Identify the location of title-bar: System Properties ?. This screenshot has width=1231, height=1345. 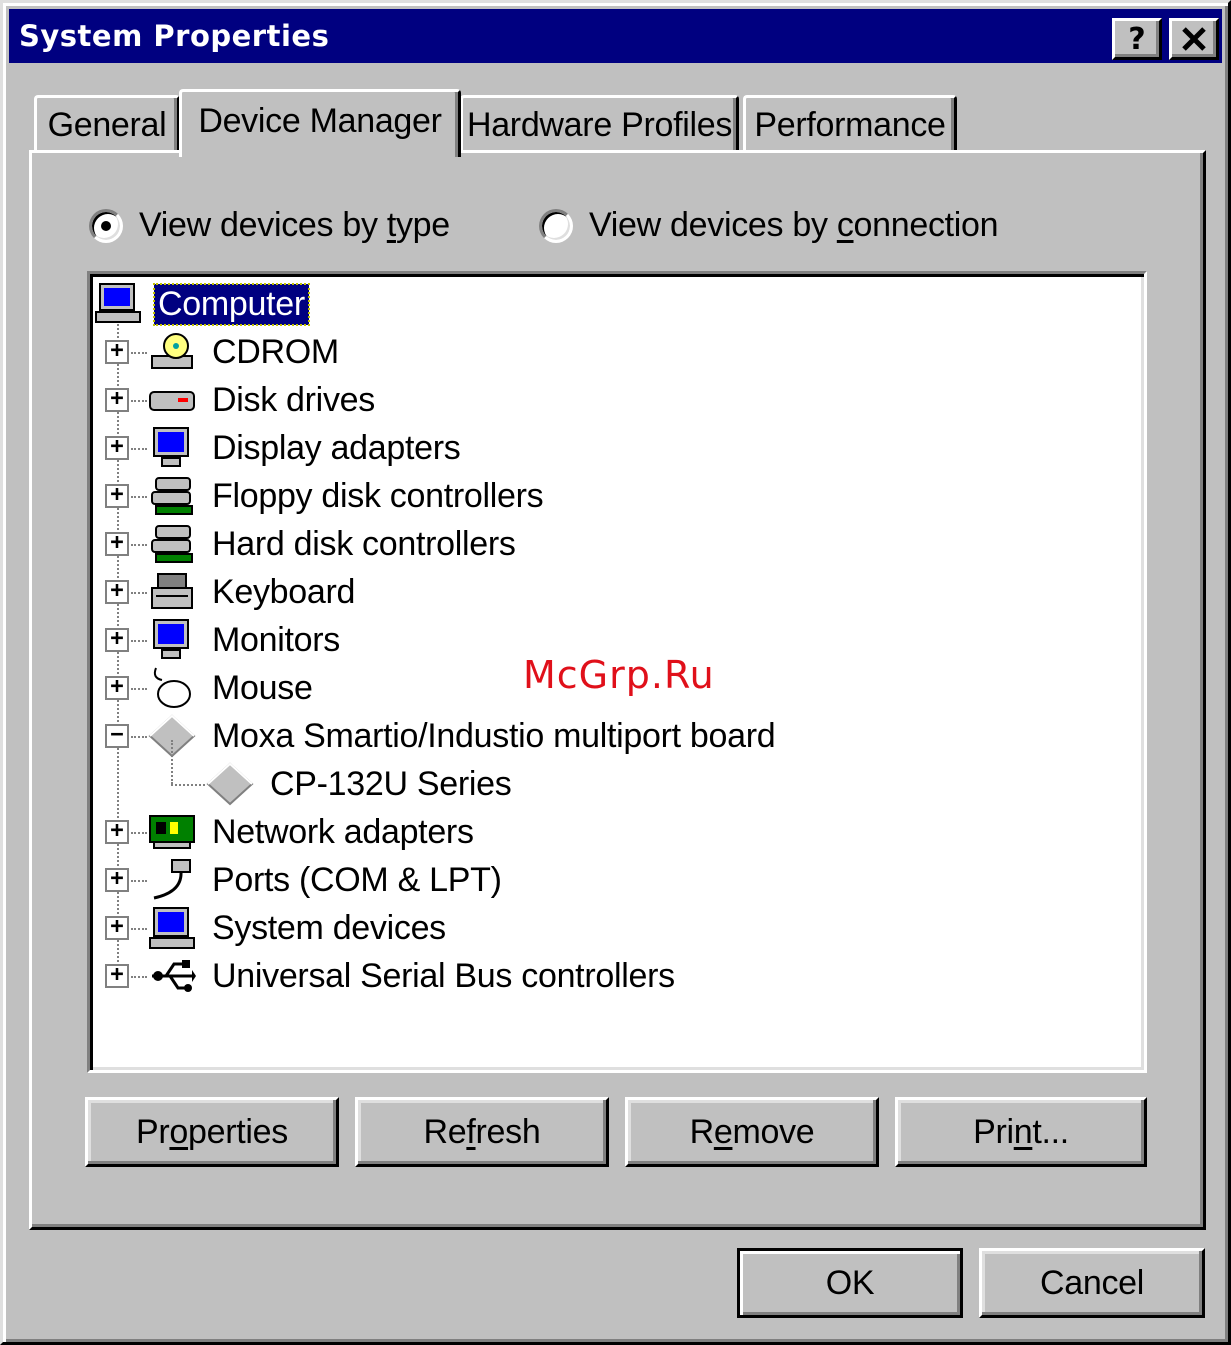
(615, 36).